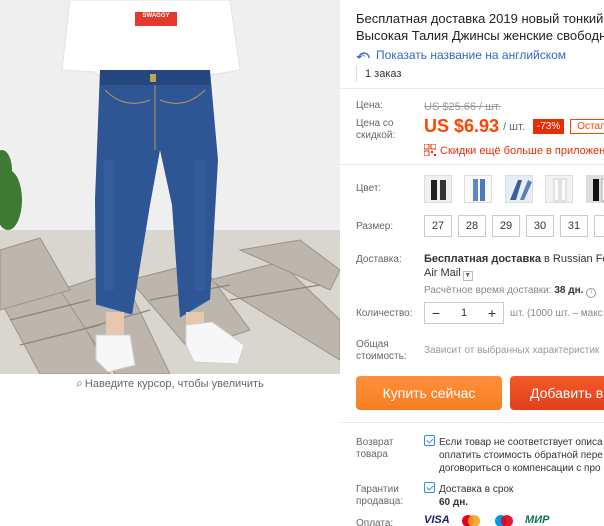  What do you see at coordinates (472, 226) in the screenshot?
I see `size-option-28: 28` at bounding box center [472, 226].